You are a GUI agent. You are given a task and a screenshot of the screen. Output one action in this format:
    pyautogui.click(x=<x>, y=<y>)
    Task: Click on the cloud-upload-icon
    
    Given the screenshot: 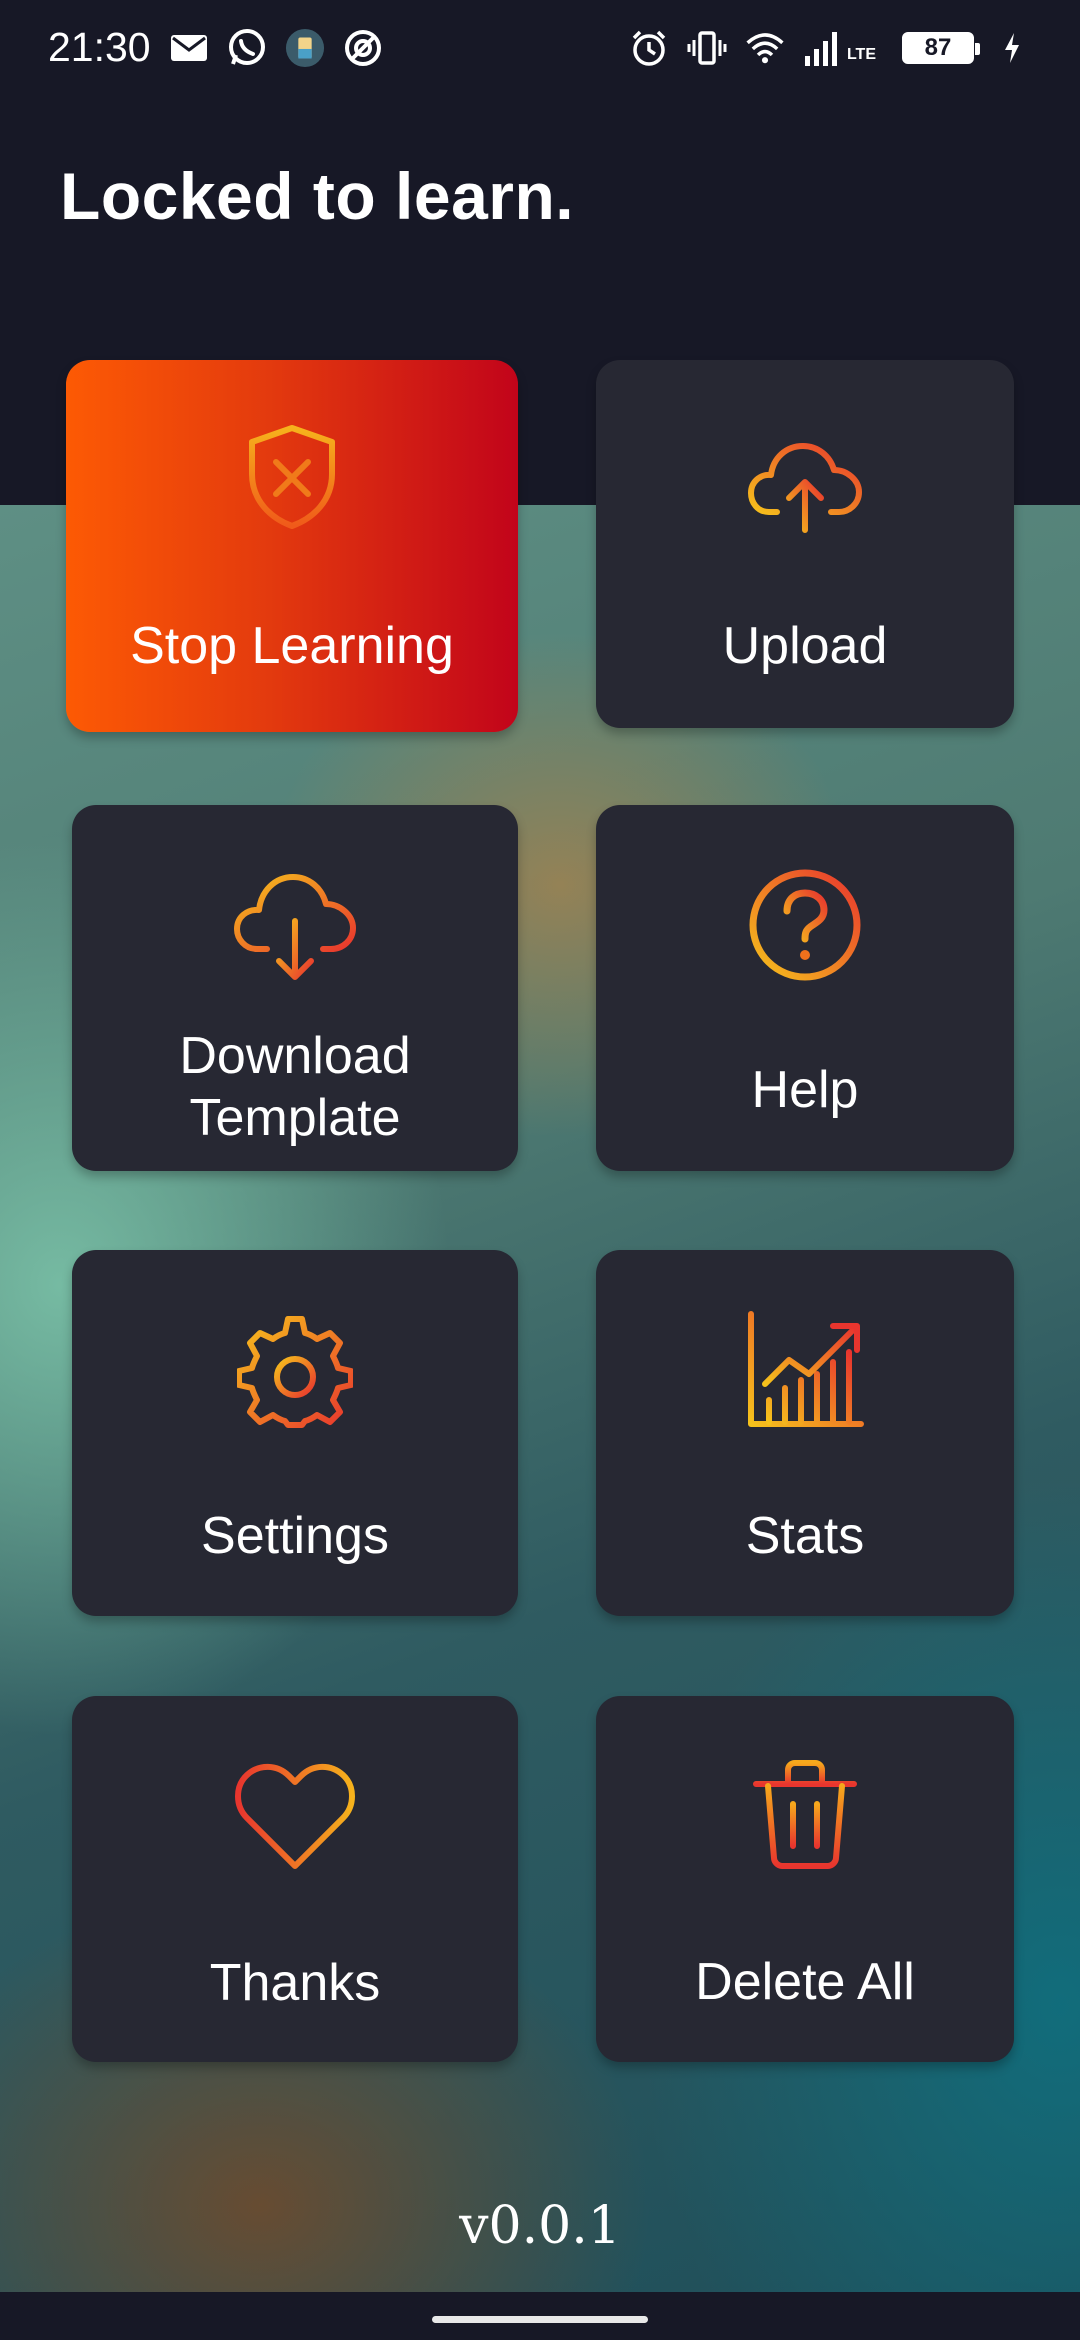 What is the action you would take?
    pyautogui.click(x=805, y=488)
    